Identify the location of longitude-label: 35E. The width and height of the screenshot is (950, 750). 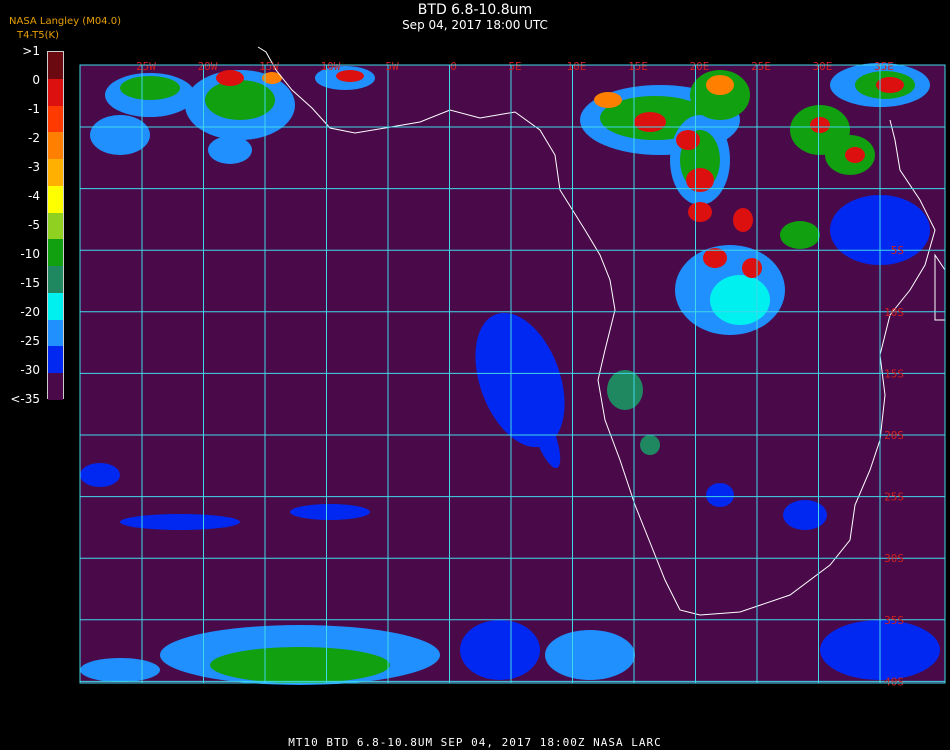
(884, 66).